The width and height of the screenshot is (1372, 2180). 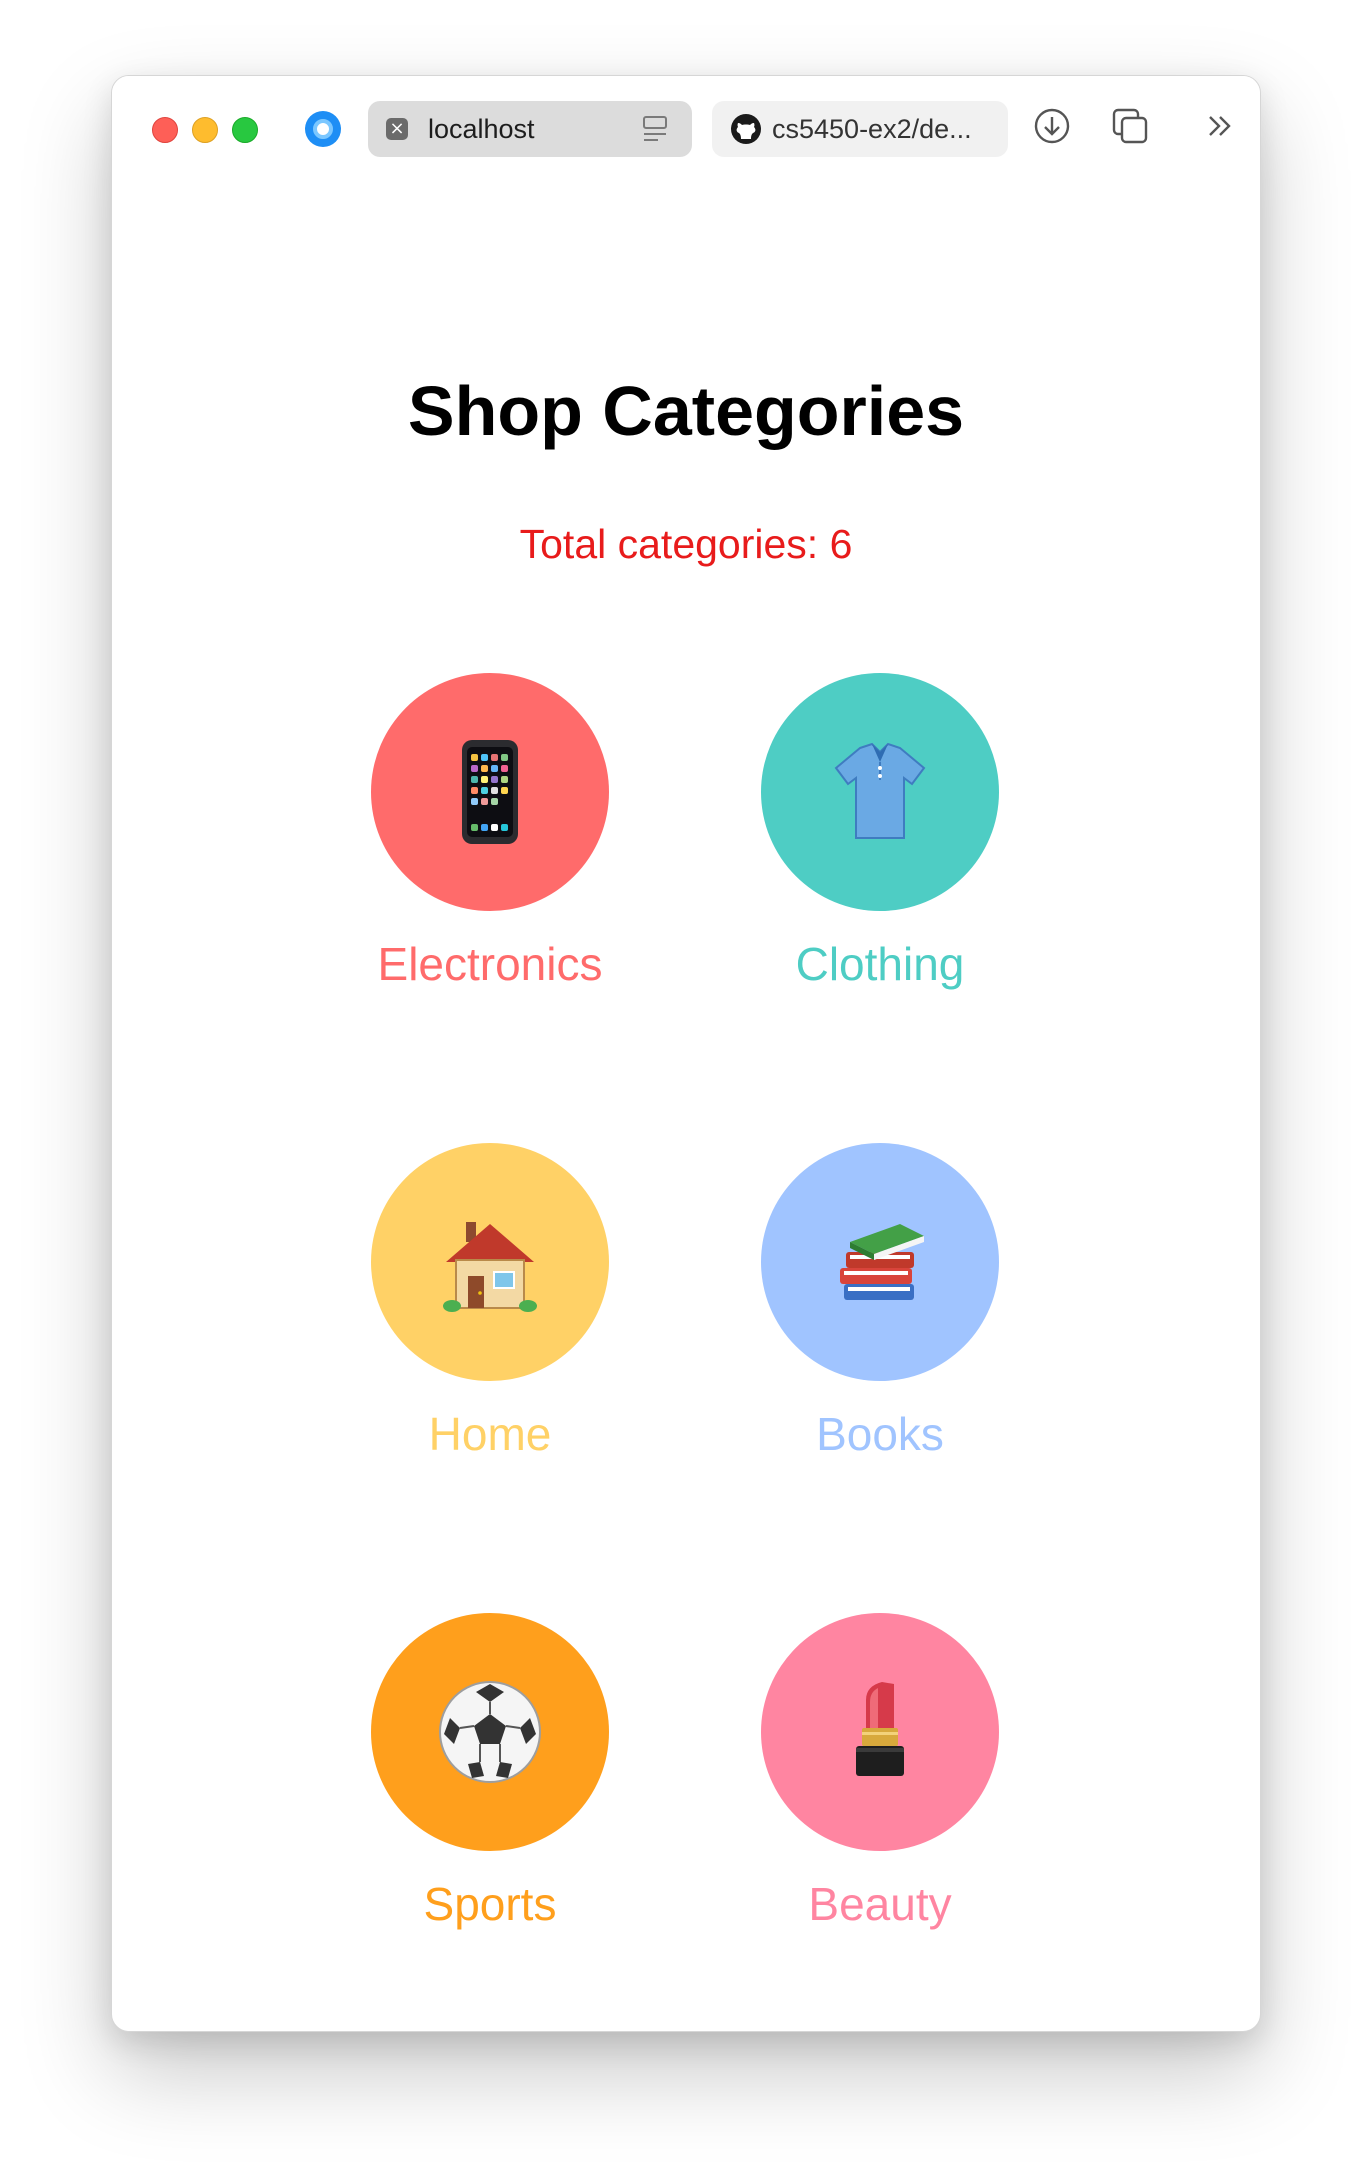 I want to click on category-card: Books, so click(x=880, y=1313).